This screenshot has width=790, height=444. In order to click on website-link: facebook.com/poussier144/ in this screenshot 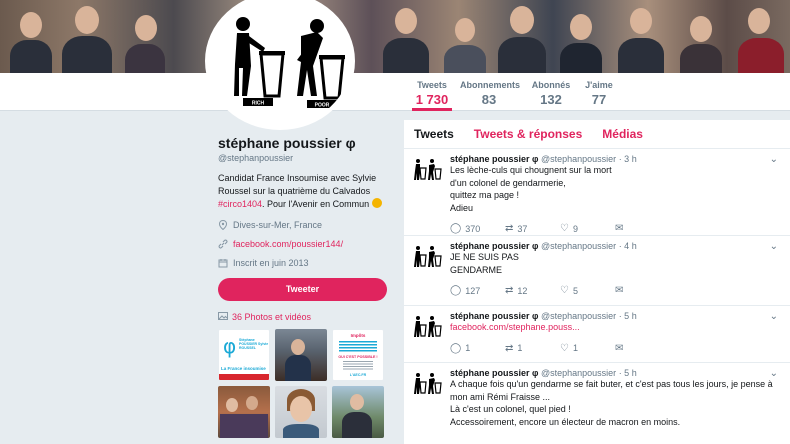, I will do `click(288, 244)`.